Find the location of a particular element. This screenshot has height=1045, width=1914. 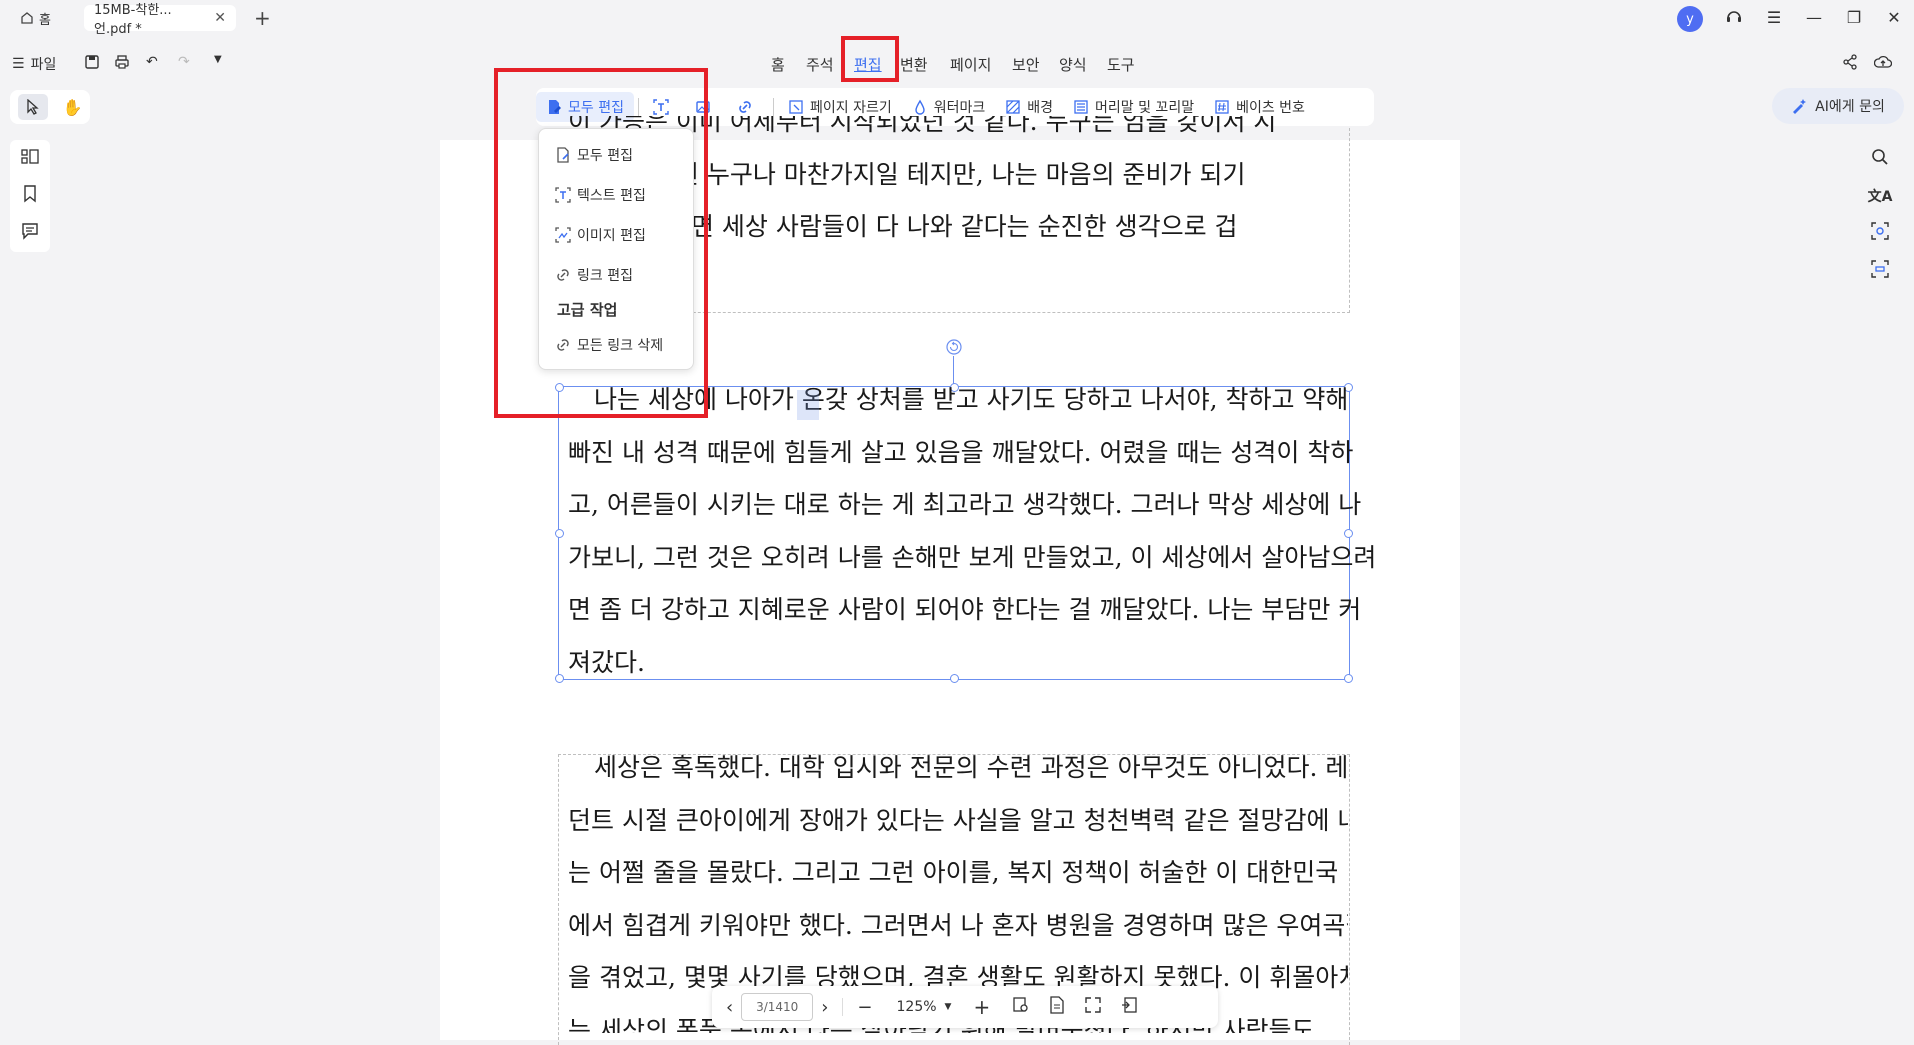

zoom-out-icon: − is located at coordinates (864, 1007).